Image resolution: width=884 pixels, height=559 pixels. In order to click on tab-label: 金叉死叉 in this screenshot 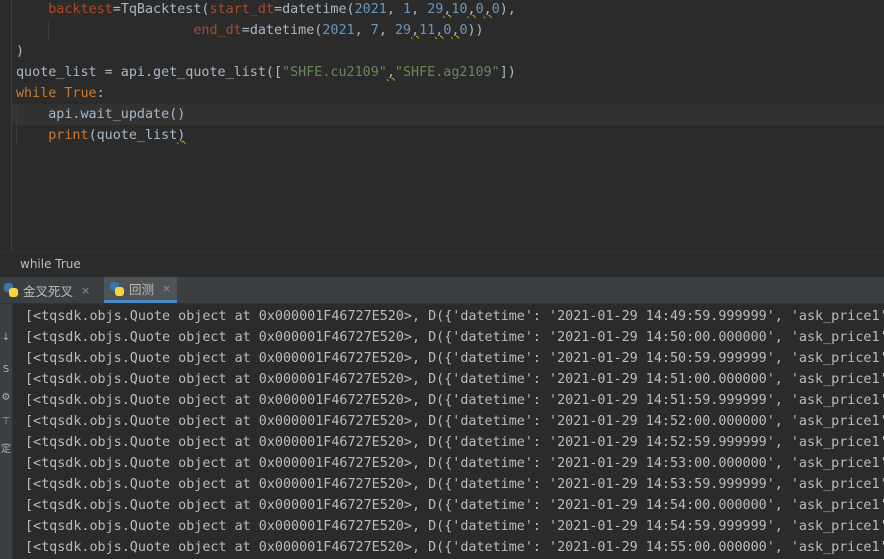, I will do `click(48, 291)`.